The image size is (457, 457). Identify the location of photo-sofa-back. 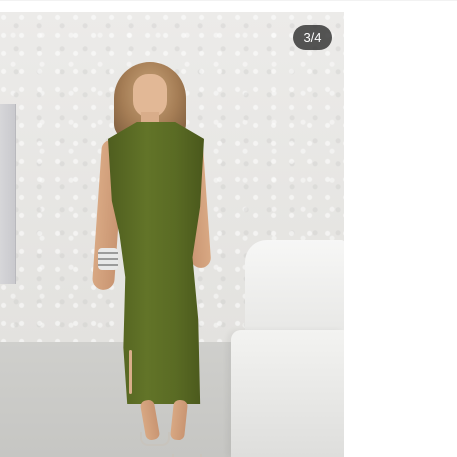
(294, 288).